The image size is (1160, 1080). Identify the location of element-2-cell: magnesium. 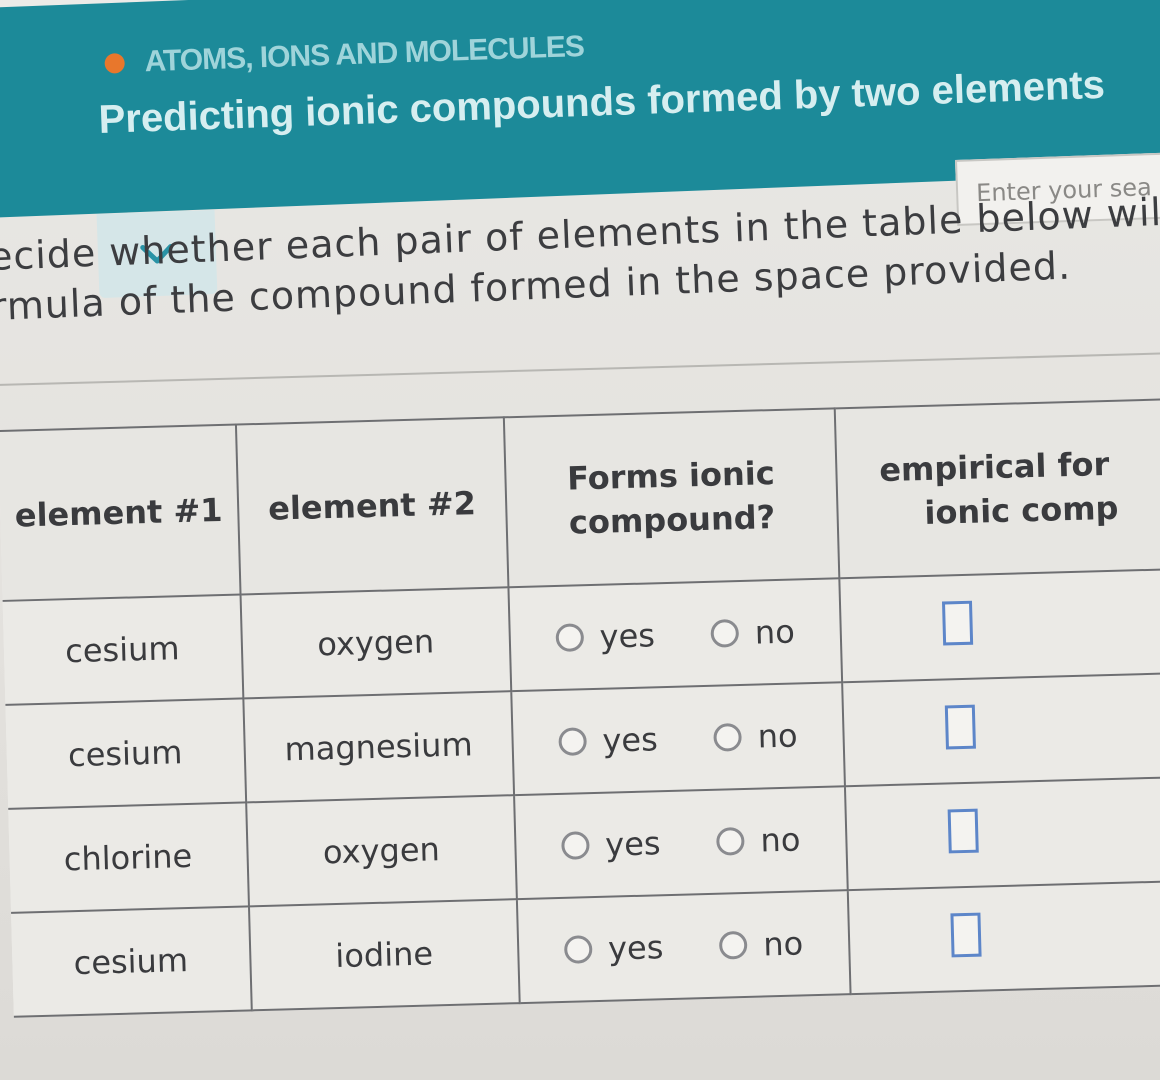
(378, 747).